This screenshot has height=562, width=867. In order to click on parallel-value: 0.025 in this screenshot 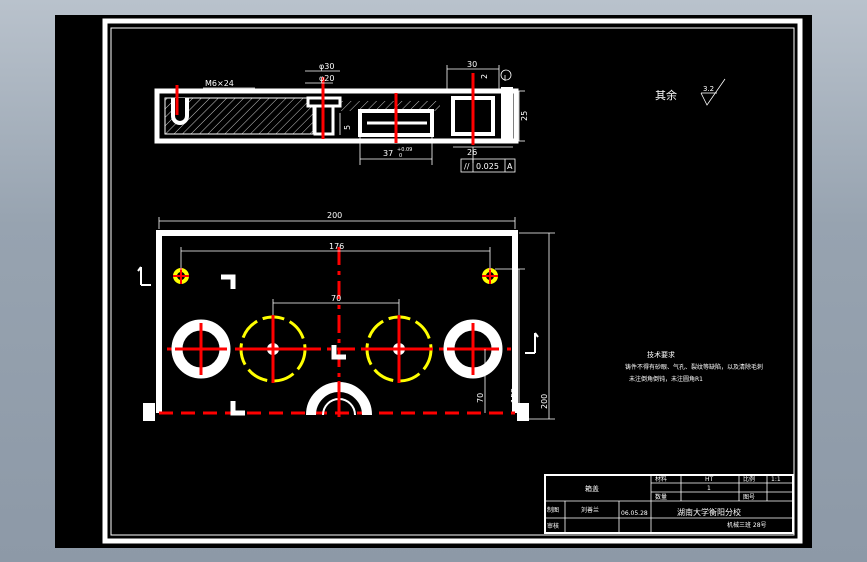, I will do `click(487, 166)`.